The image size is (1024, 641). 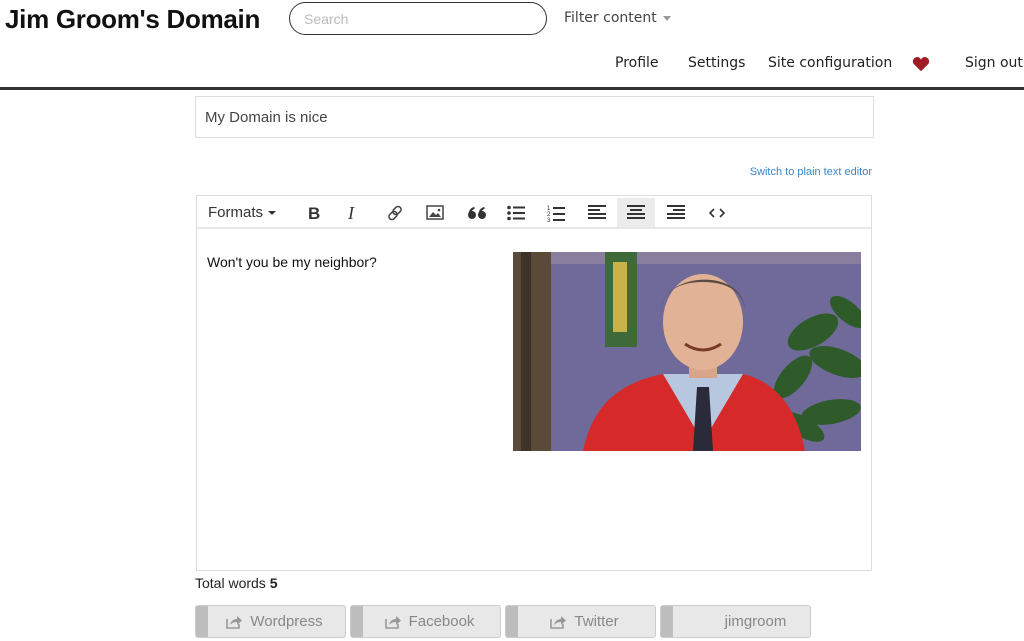 What do you see at coordinates (811, 172) in the screenshot?
I see `switch-to-plain-text-link: Switch to plain text editor` at bounding box center [811, 172].